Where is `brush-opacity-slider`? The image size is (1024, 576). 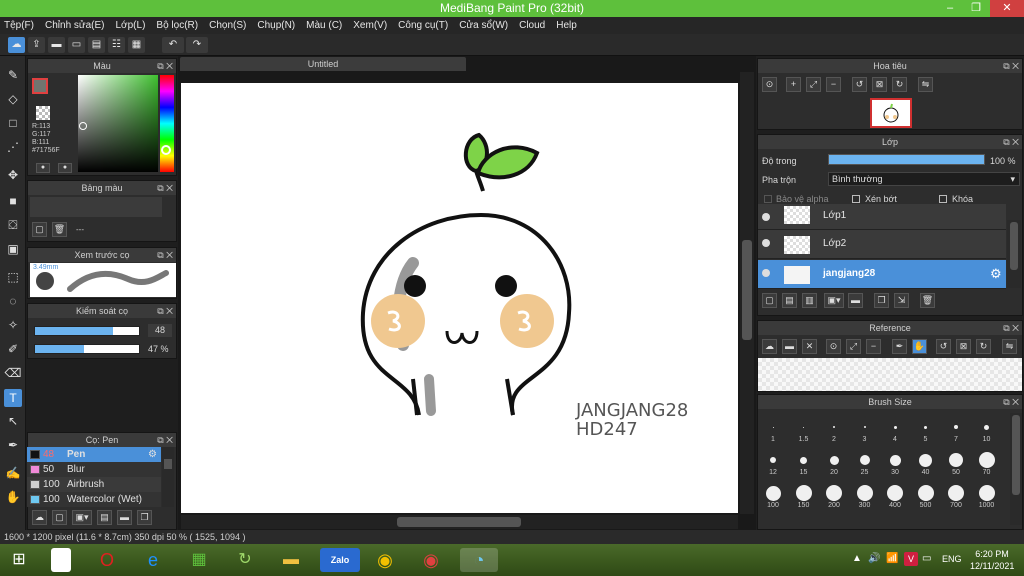 brush-opacity-slider is located at coordinates (87, 349).